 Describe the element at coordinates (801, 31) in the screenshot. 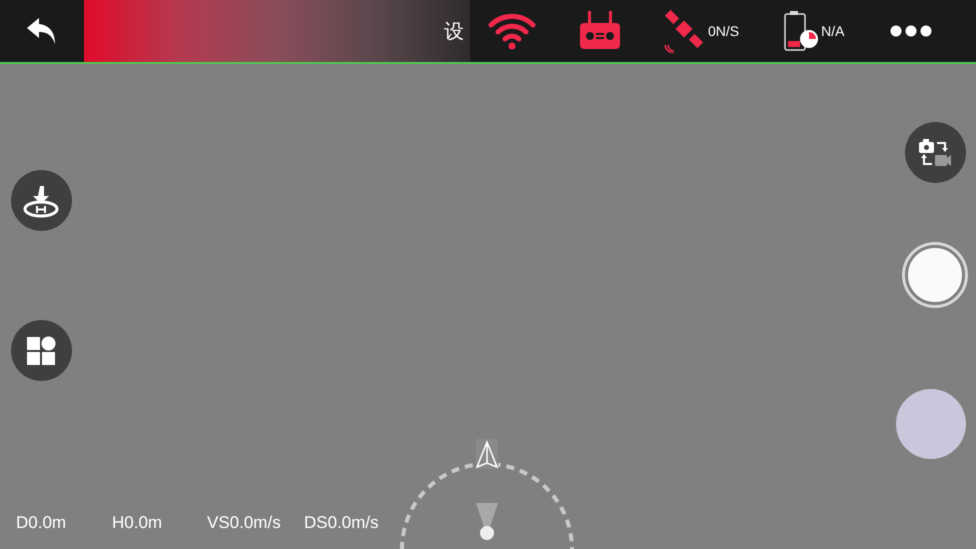

I see `battery-icon` at that location.